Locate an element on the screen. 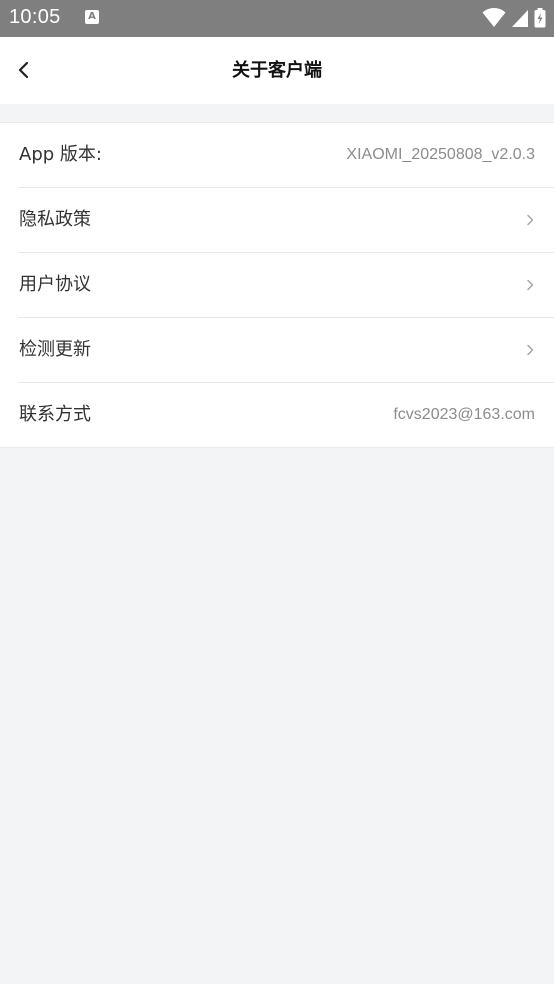 The height and width of the screenshot is (984, 554). notification-a-icon: A is located at coordinates (92, 17).